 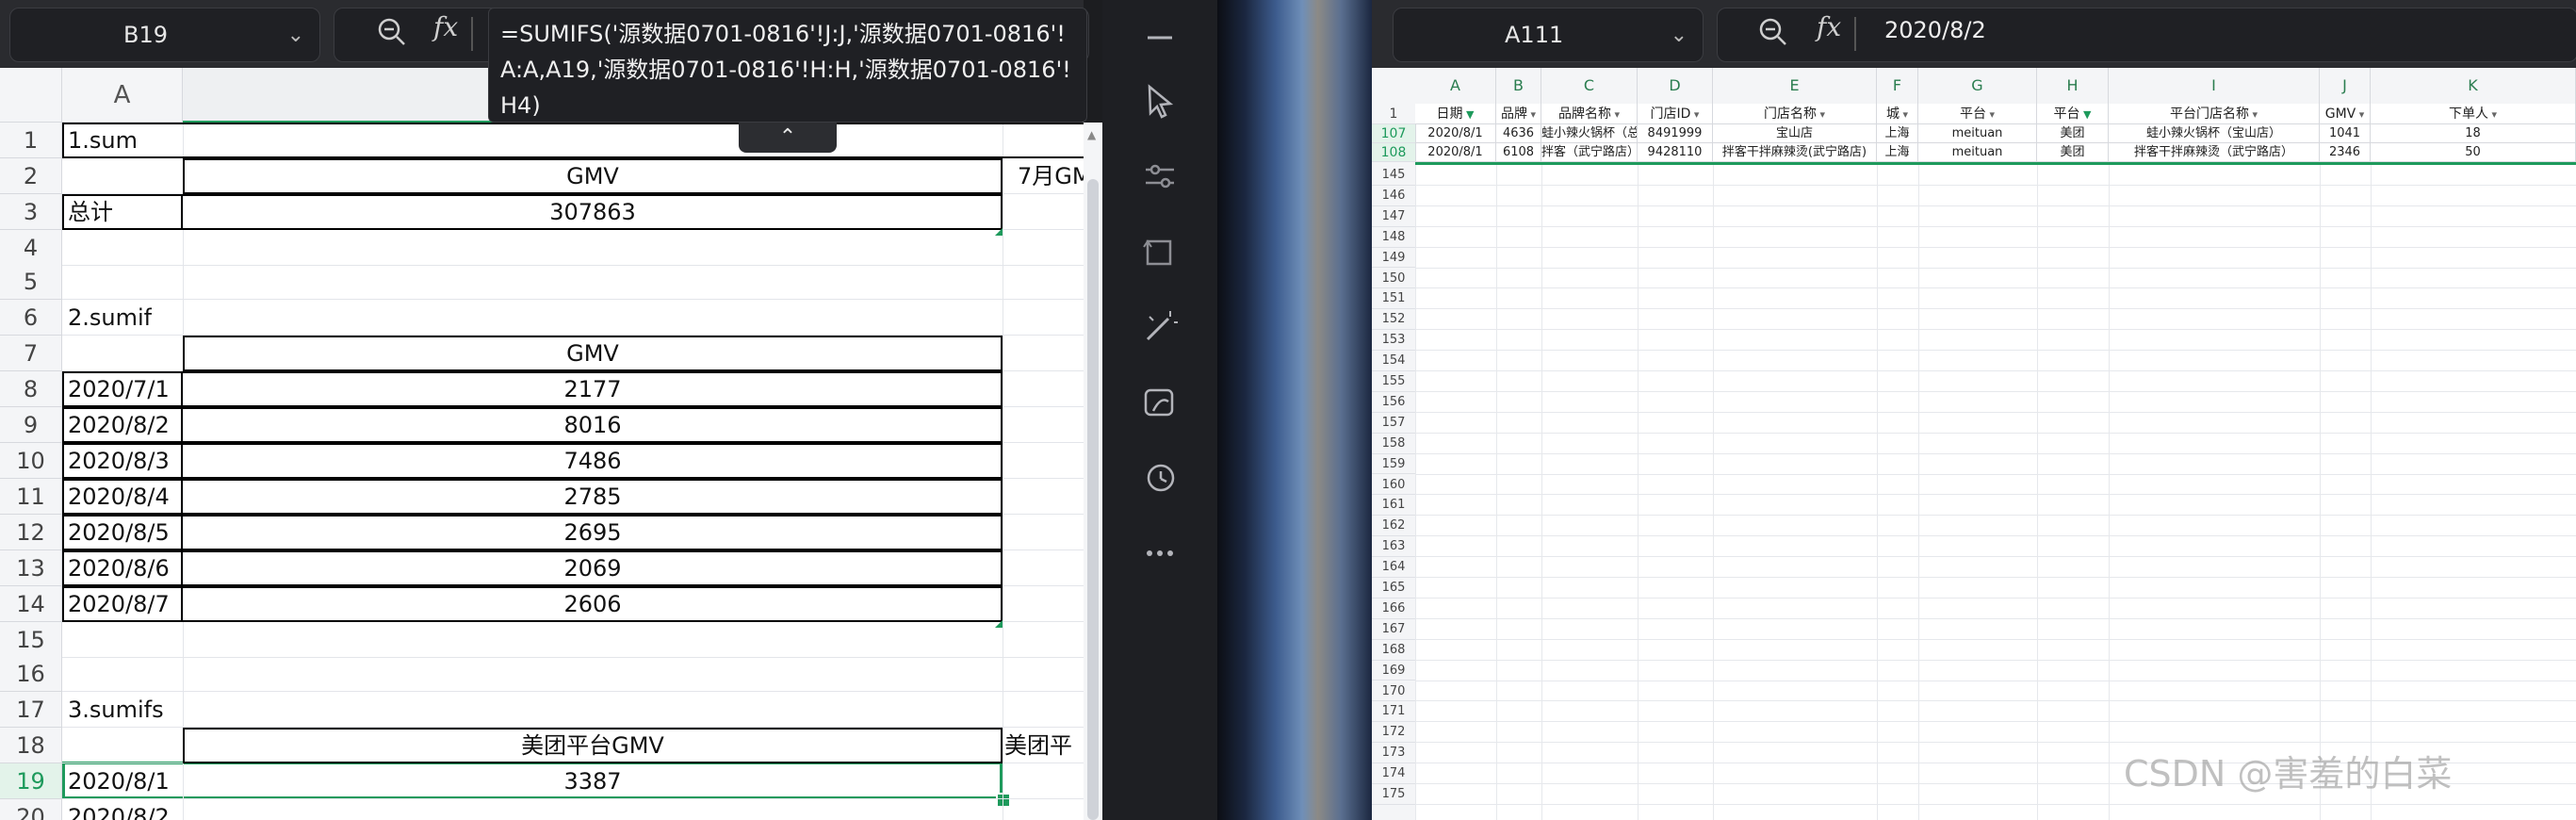 I want to click on cell-a6: 2.sumif, so click(x=110, y=318).